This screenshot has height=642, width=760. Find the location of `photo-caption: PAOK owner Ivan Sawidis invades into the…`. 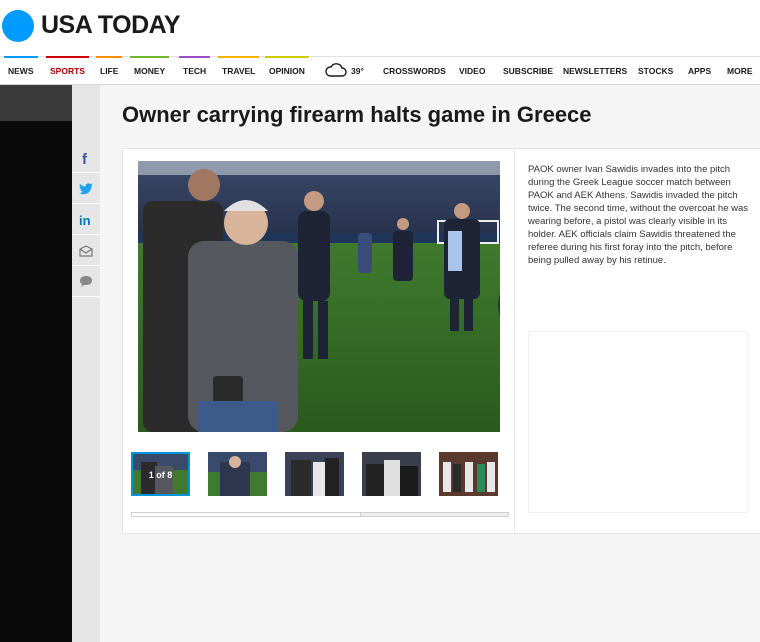

photo-caption: PAOK owner Ivan Sawidis invades into the… is located at coordinates (638, 215).